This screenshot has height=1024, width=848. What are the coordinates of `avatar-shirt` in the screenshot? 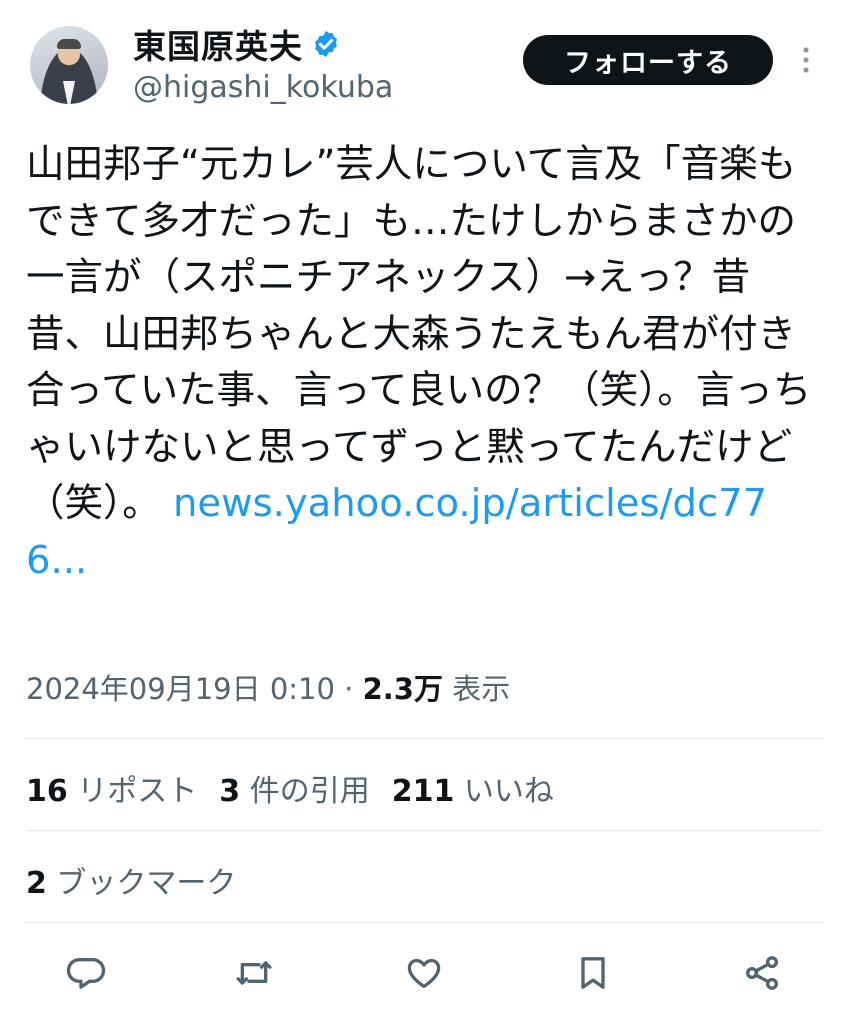 It's located at (69, 92).